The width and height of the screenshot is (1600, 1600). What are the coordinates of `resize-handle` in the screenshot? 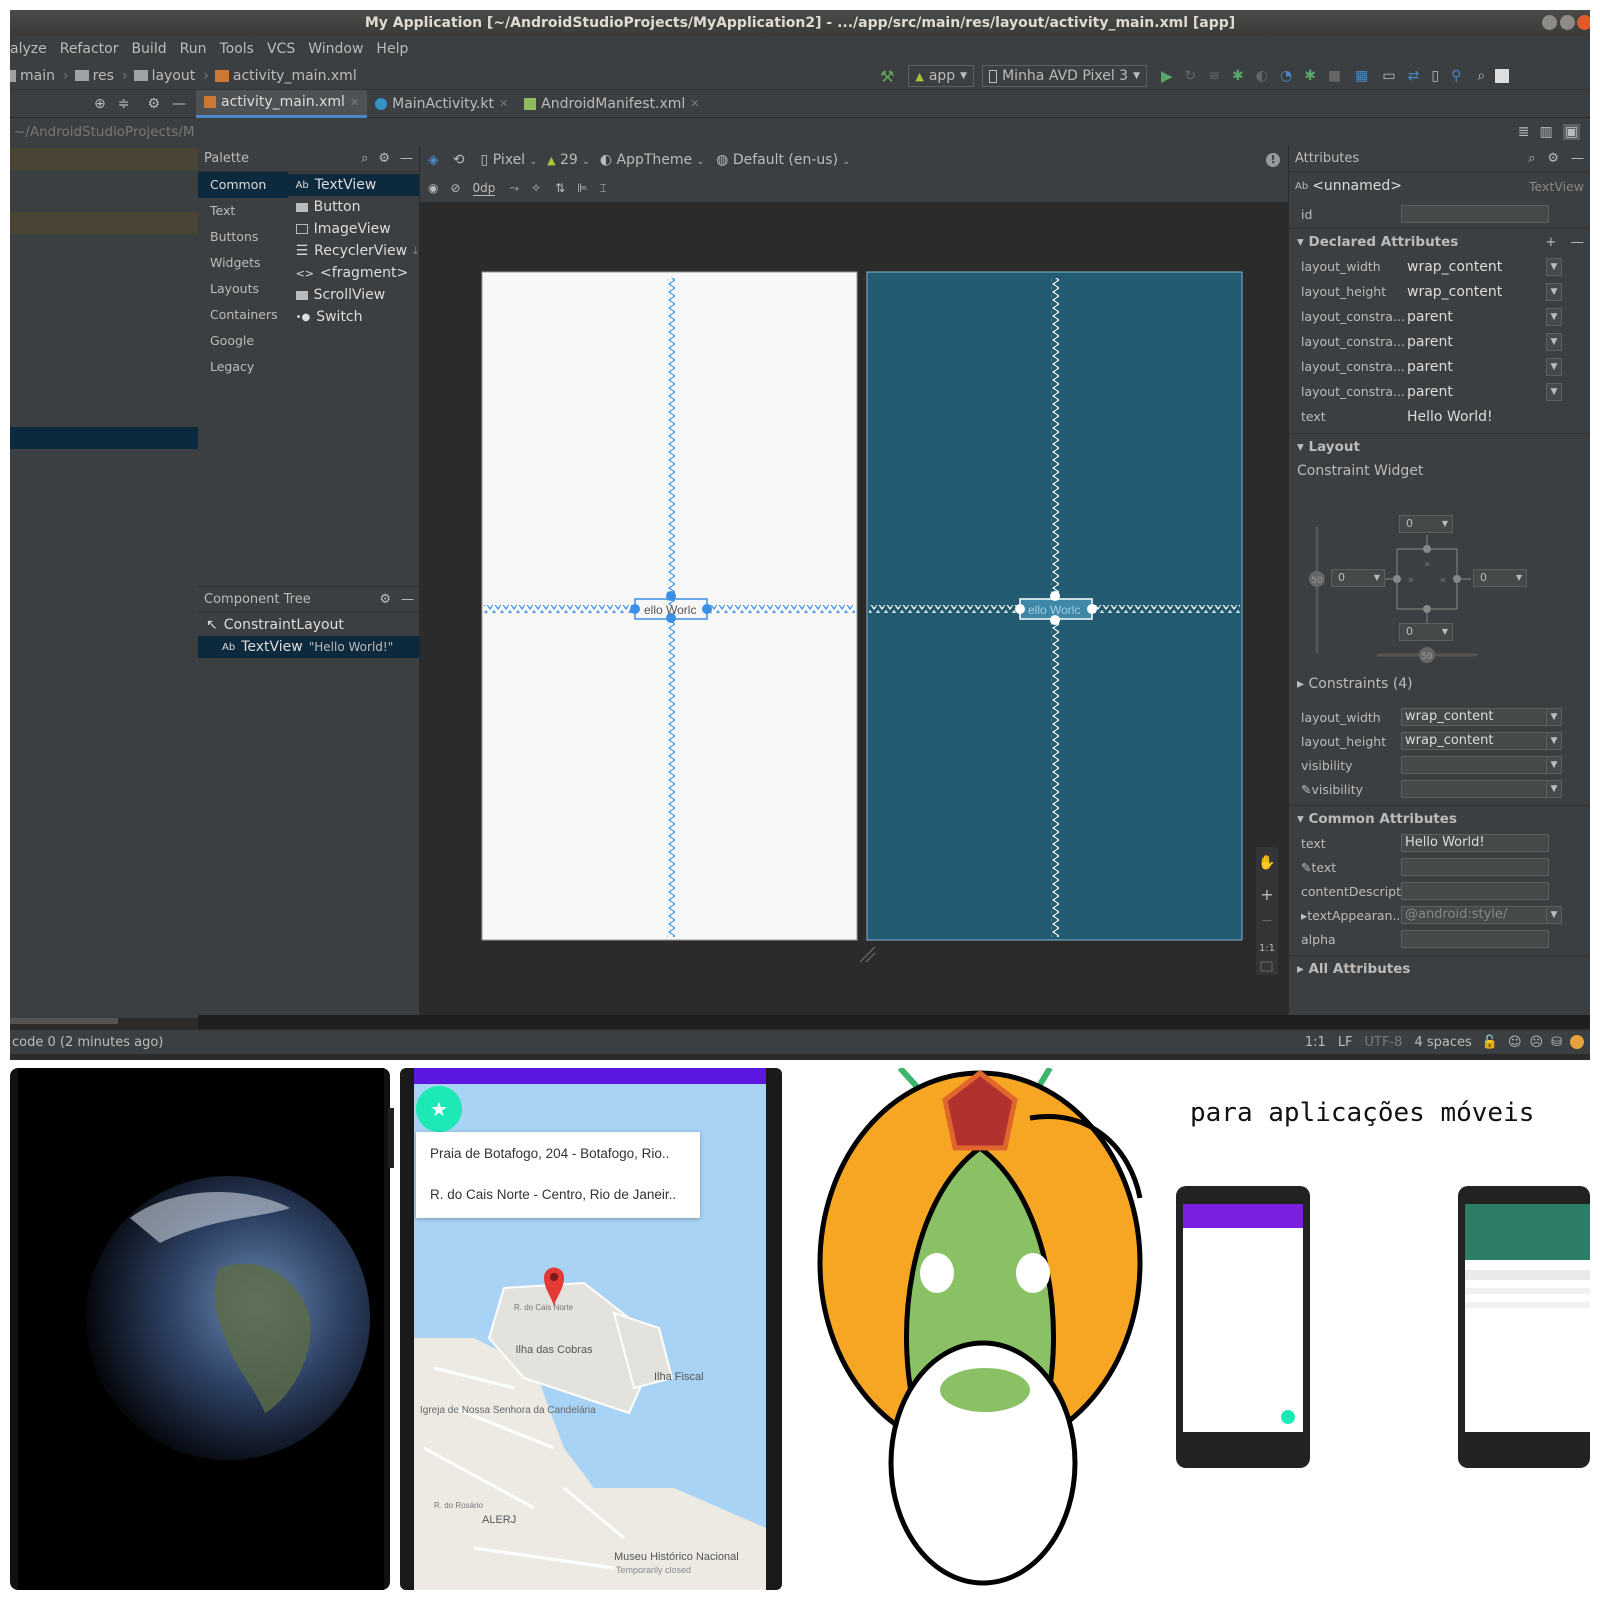 It's located at (867, 954).